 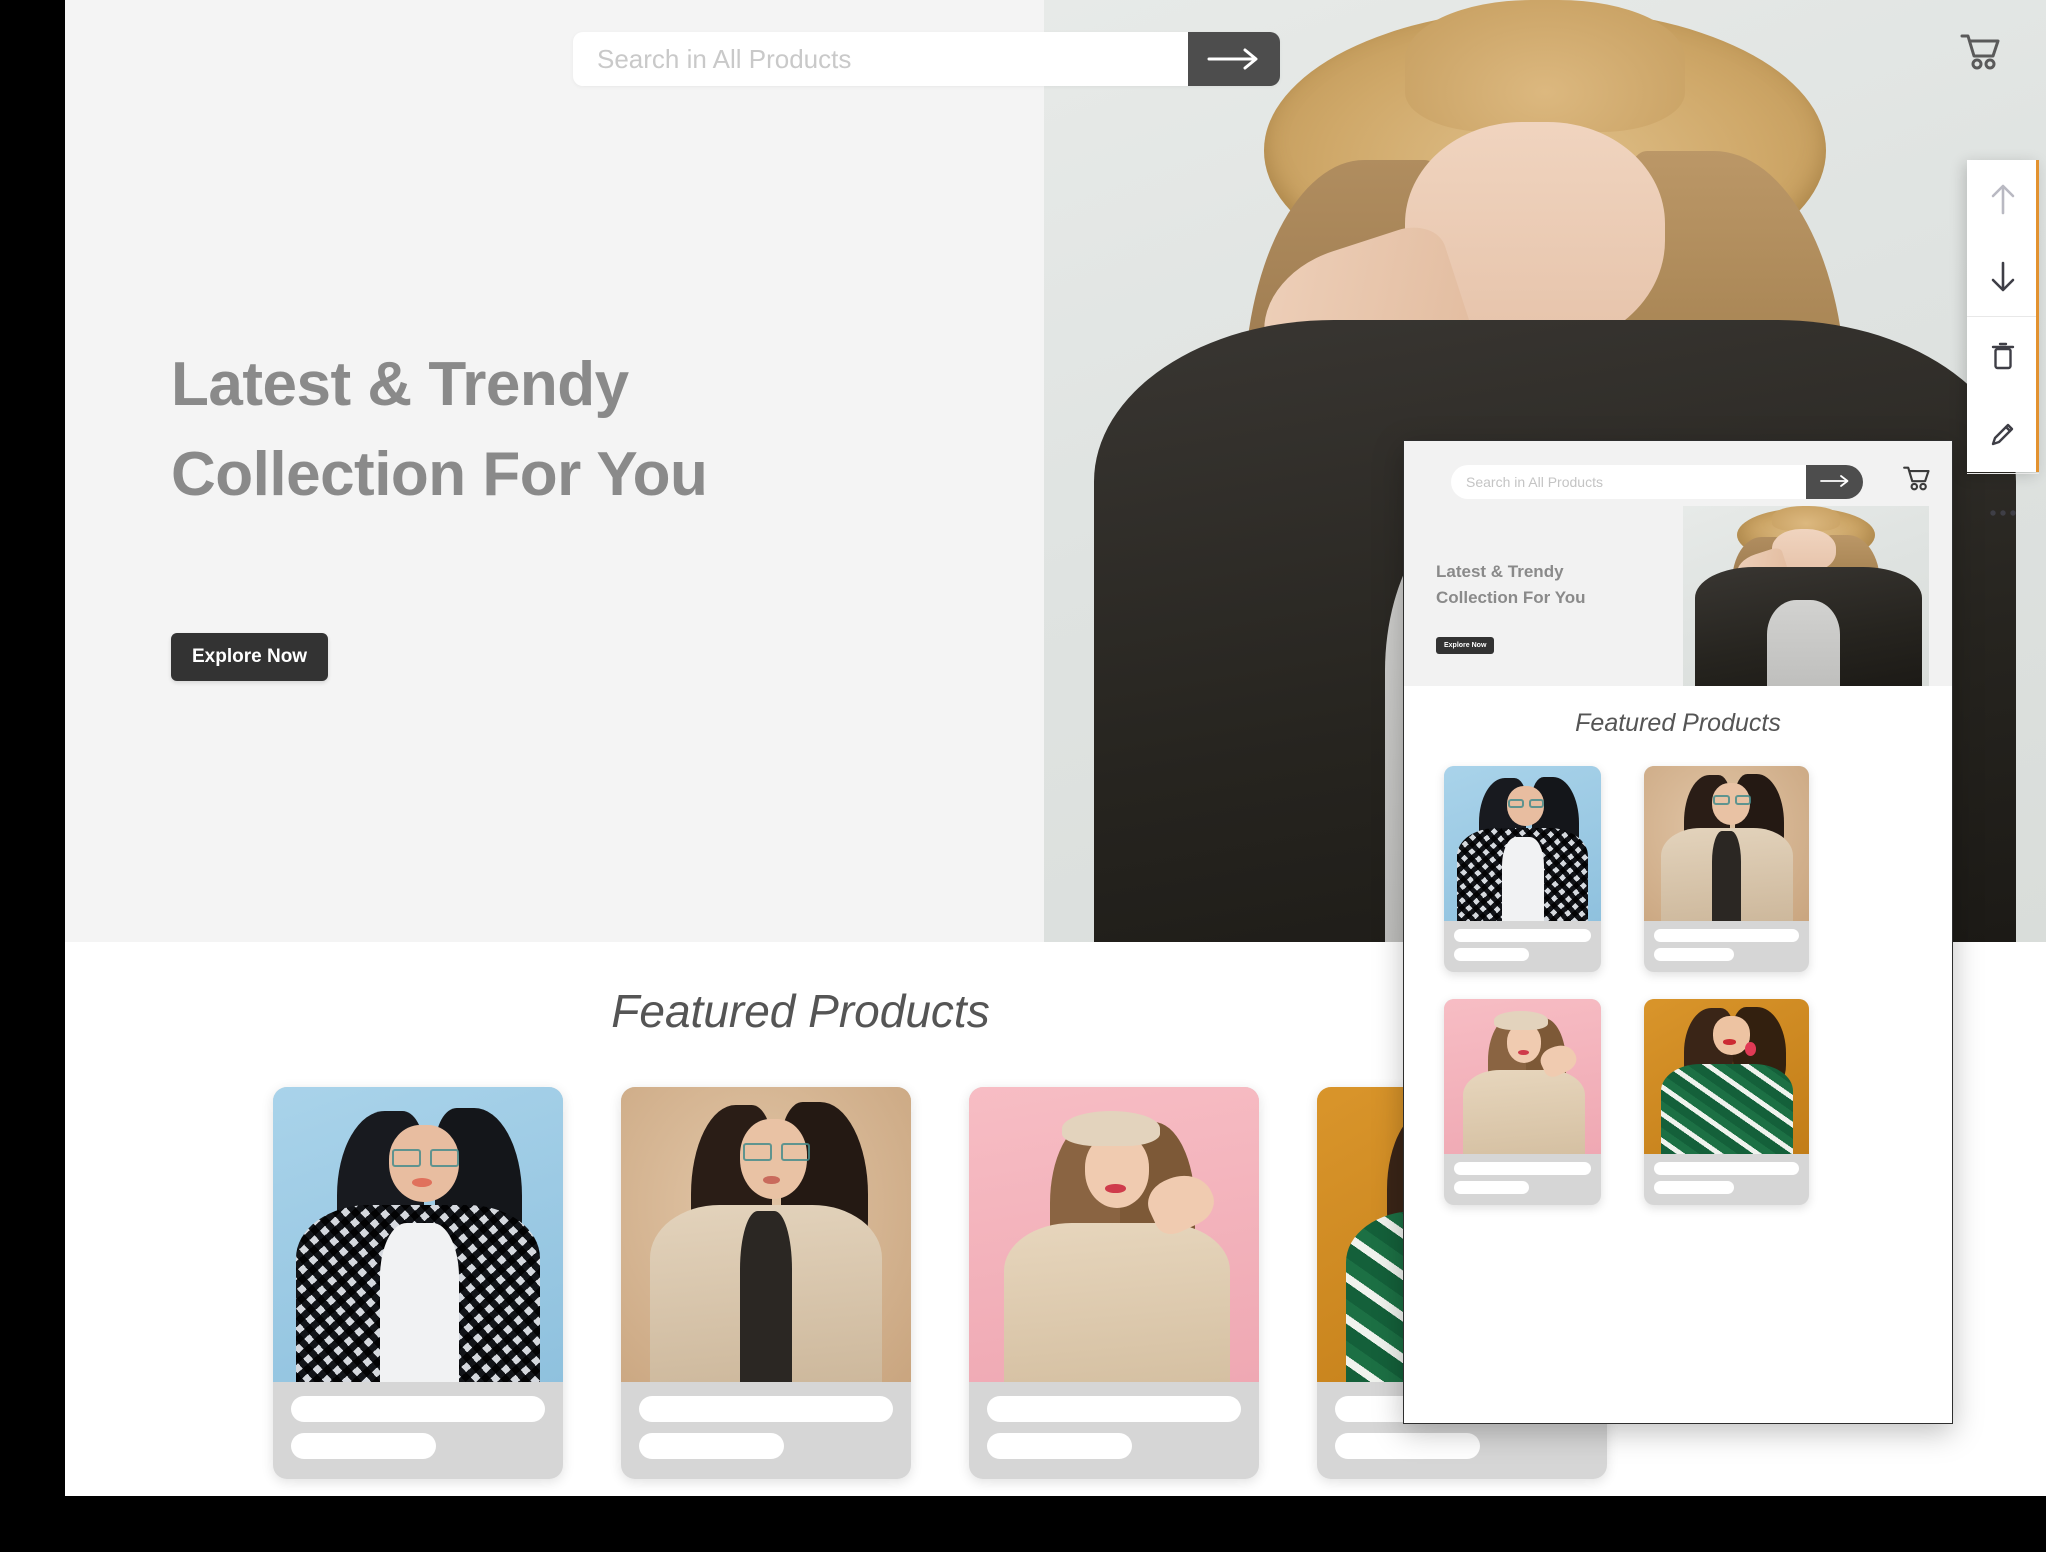 What do you see at coordinates (1678, 723) in the screenshot?
I see `mobile-featured-products-heading: Featured Products` at bounding box center [1678, 723].